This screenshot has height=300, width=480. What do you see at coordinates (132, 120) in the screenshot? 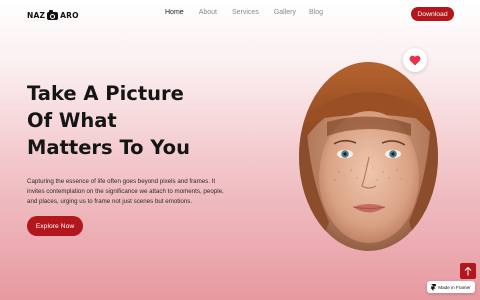
I see `hero-title: Take A Picture Of What Matters To You` at bounding box center [132, 120].